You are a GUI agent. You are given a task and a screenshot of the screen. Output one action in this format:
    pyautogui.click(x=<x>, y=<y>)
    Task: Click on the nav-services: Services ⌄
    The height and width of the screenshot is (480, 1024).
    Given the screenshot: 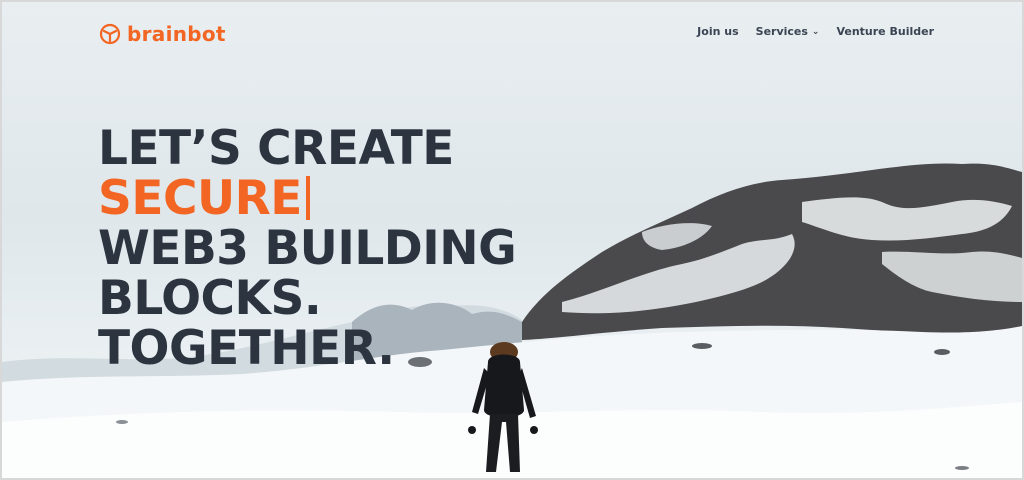 What is the action you would take?
    pyautogui.click(x=788, y=31)
    